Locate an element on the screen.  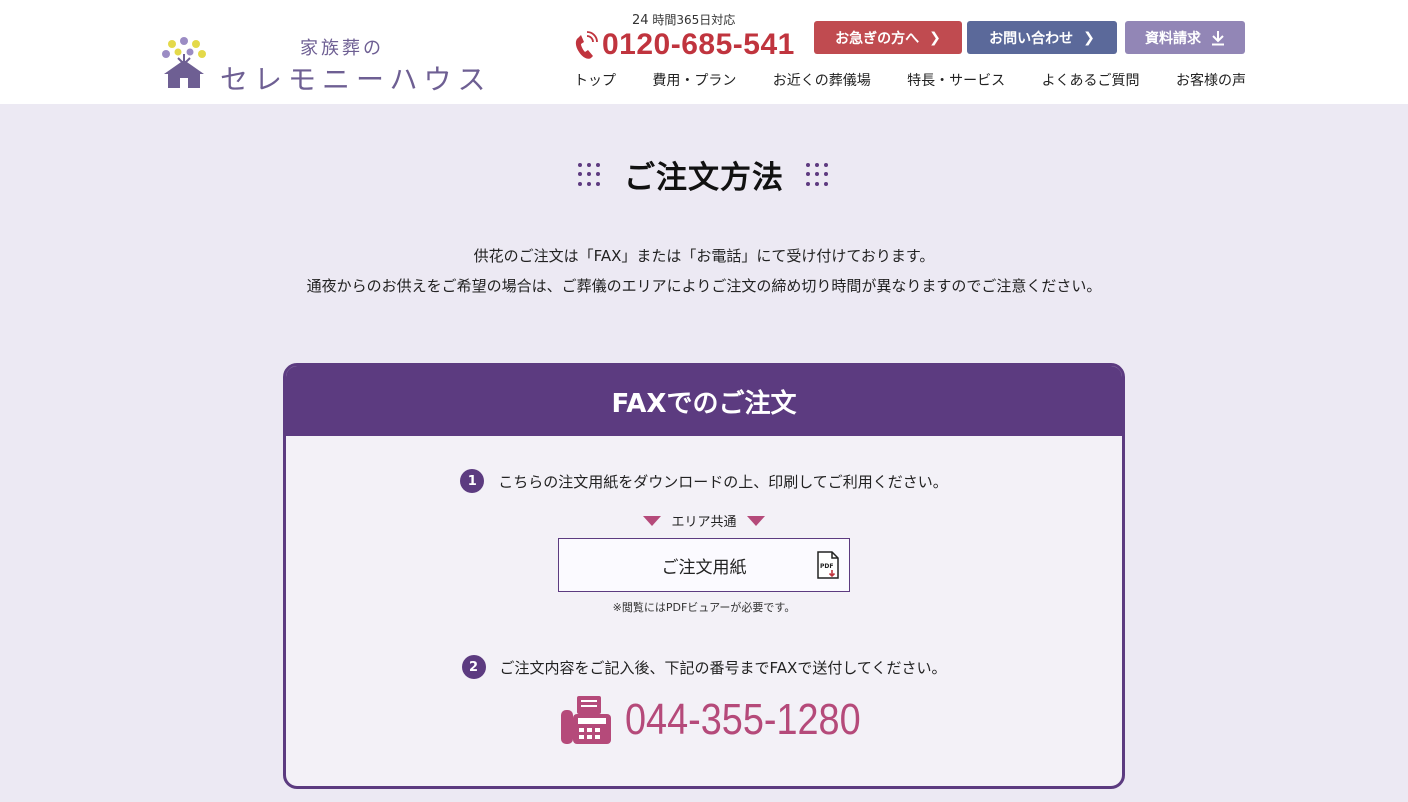
logo-name: セレモニーハウス is located at coordinates (356, 79).